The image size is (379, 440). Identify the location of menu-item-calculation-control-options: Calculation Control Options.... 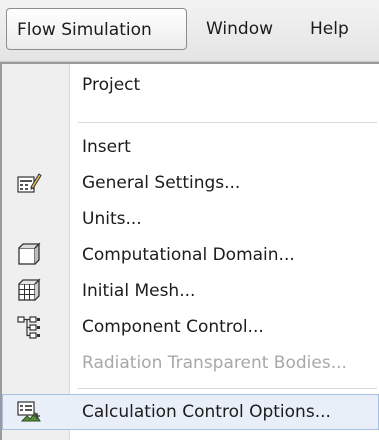
(190, 412).